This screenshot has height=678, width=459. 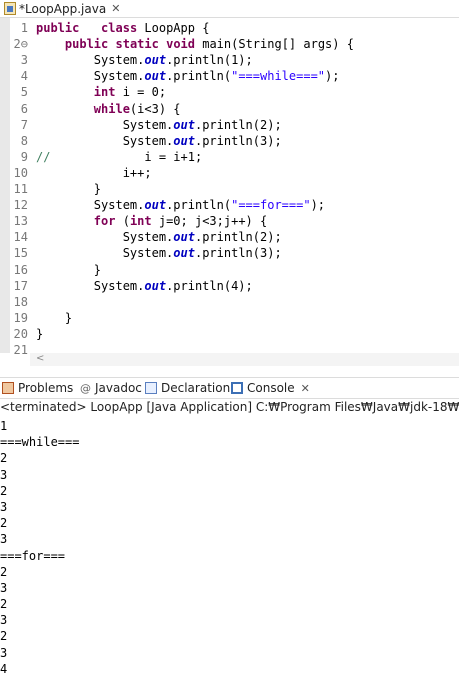 What do you see at coordinates (151, 221) in the screenshot?
I see `code-text: for (int j=0; j<3;j++) {` at bounding box center [151, 221].